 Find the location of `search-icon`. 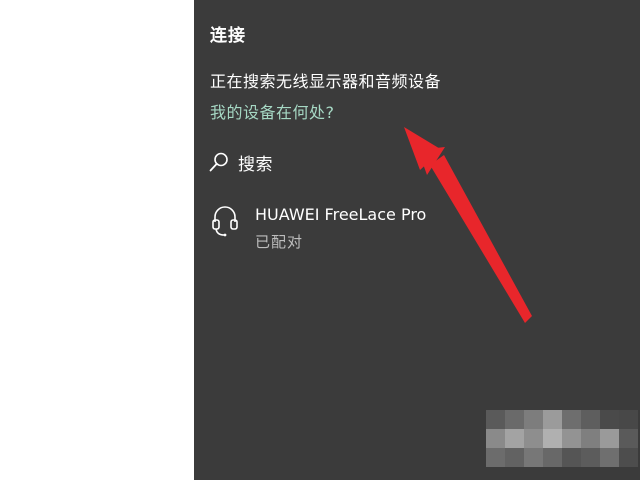

search-icon is located at coordinates (219, 162).